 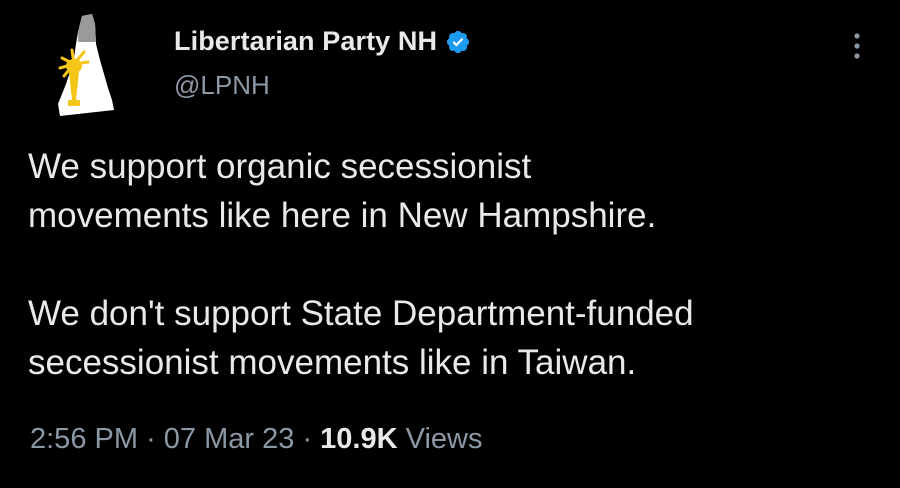 I want to click on new-hampshire-torch-logo-icon, so click(x=86, y=65).